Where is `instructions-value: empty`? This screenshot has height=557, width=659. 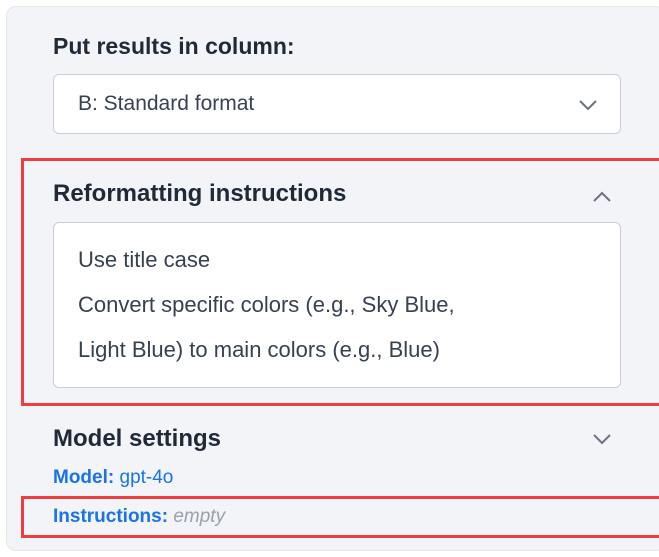 instructions-value: empty is located at coordinates (199, 516).